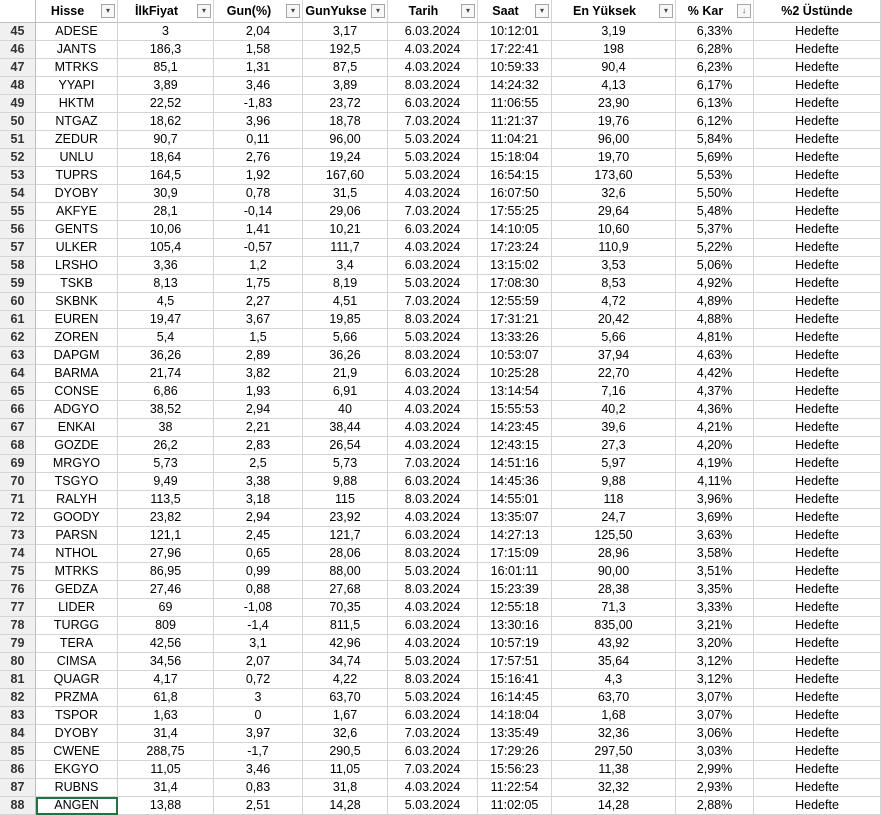 The image size is (881, 815). Describe the element at coordinates (258, 716) in the screenshot. I see `table-cell: 0` at that location.